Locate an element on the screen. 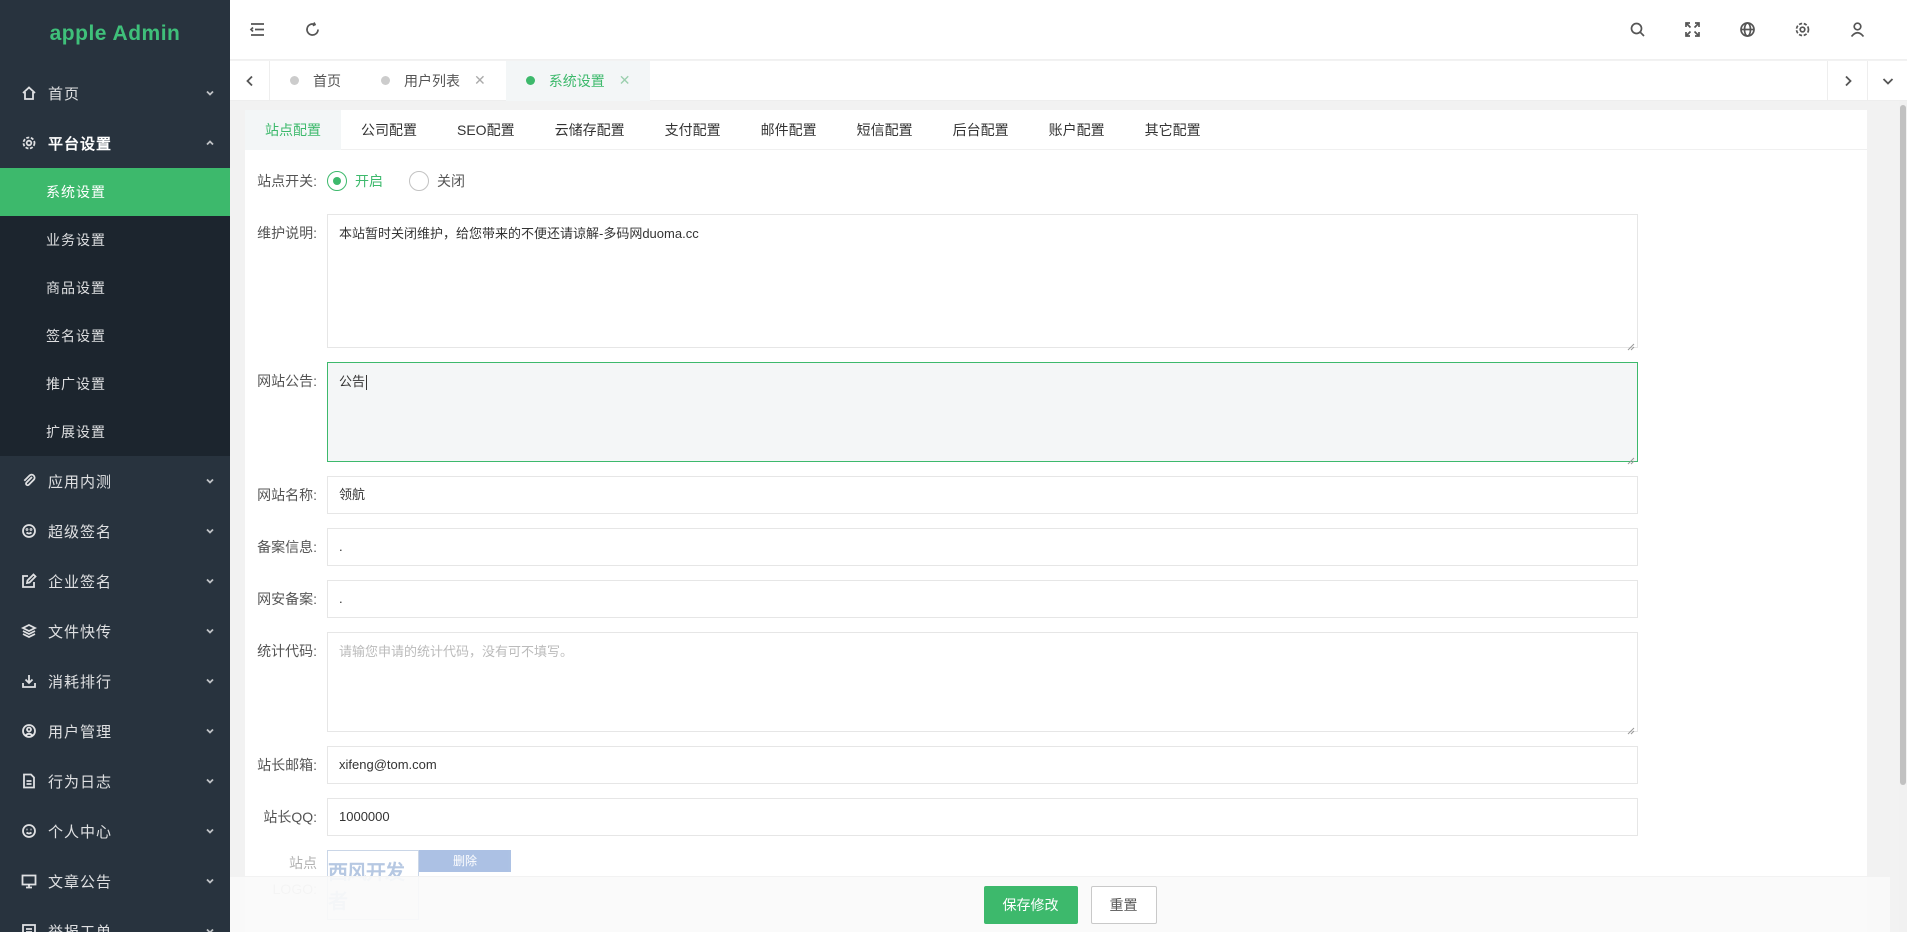  menu-fold-button is located at coordinates (257, 30).